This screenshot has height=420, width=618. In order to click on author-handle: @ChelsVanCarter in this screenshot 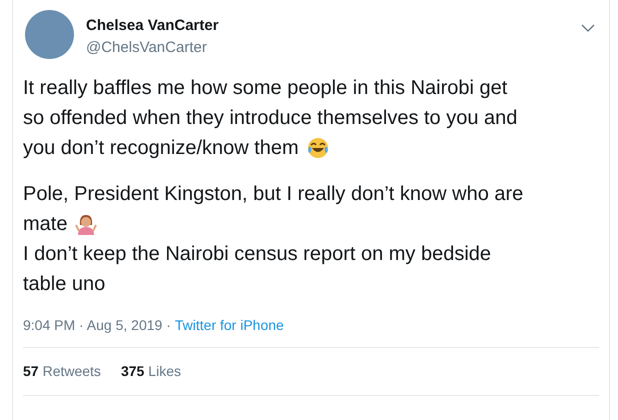, I will do `click(152, 48)`.